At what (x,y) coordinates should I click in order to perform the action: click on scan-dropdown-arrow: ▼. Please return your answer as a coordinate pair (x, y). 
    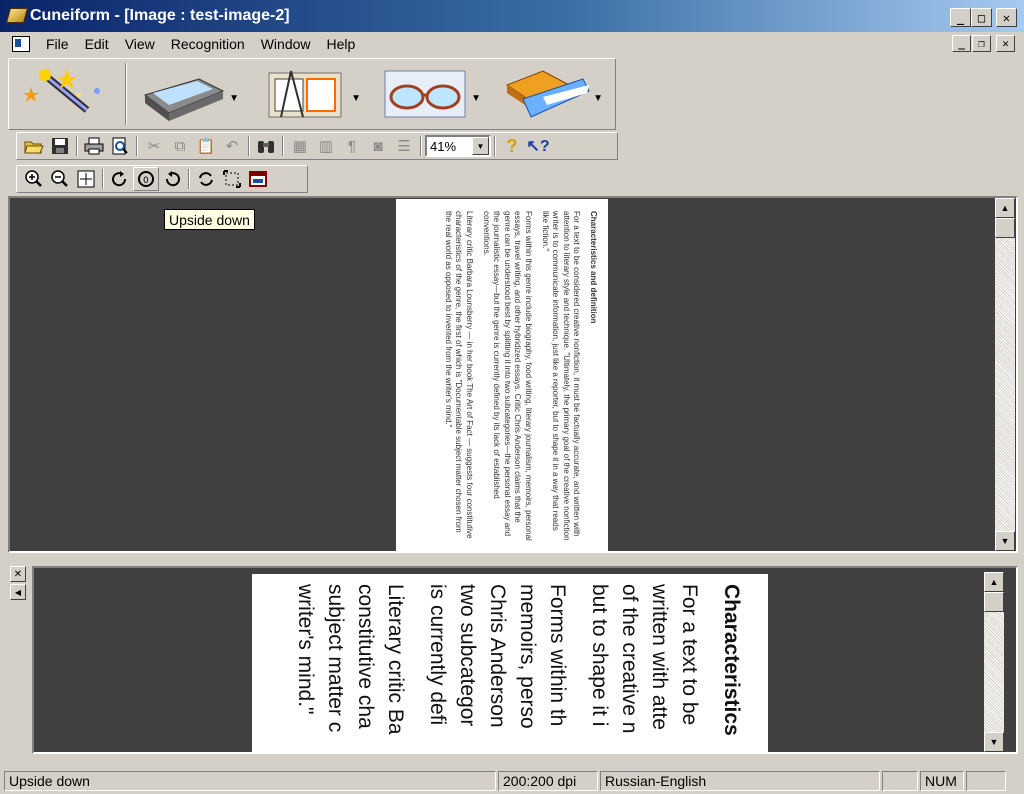
    Looking at the image, I should click on (234, 98).